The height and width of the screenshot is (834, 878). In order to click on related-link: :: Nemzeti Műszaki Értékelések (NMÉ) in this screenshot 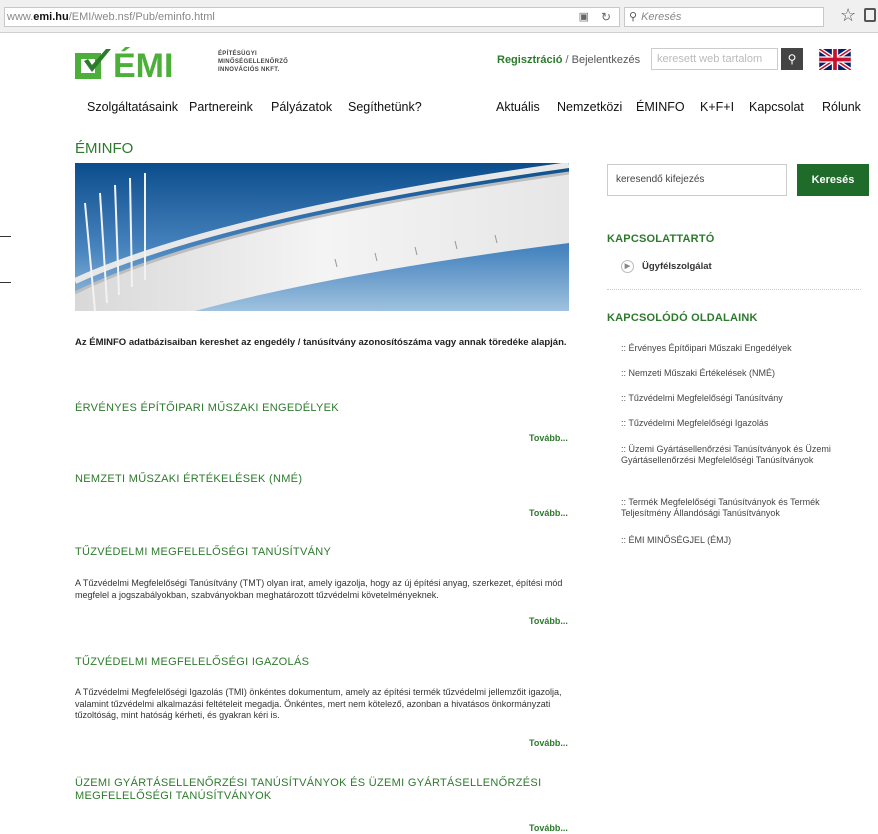, I will do `click(741, 373)`.